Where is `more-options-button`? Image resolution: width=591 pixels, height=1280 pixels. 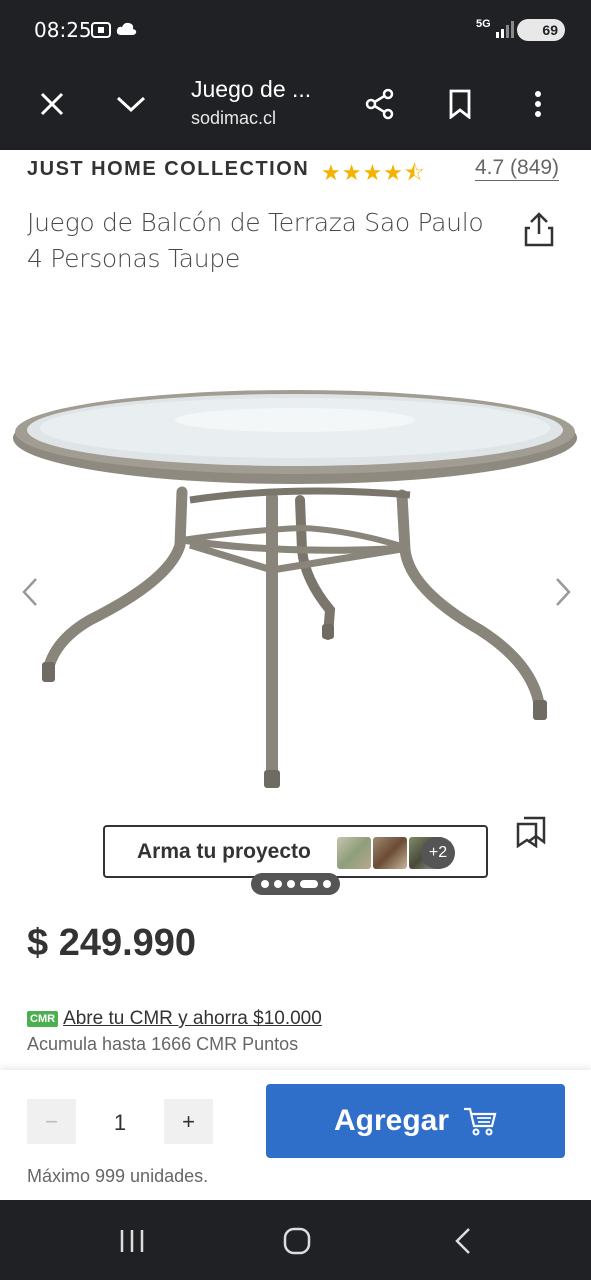
more-options-button is located at coordinates (538, 104).